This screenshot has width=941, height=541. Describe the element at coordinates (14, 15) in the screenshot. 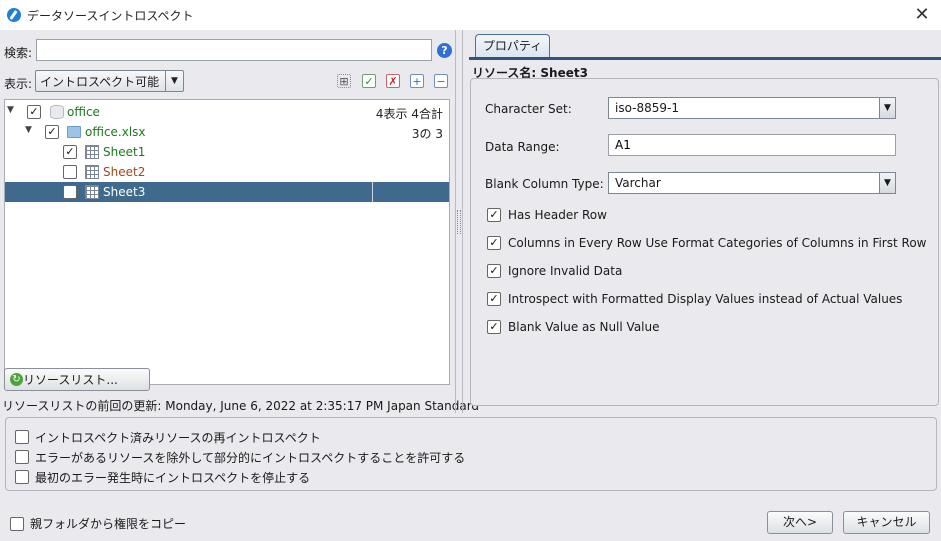

I see `app-icon` at that location.